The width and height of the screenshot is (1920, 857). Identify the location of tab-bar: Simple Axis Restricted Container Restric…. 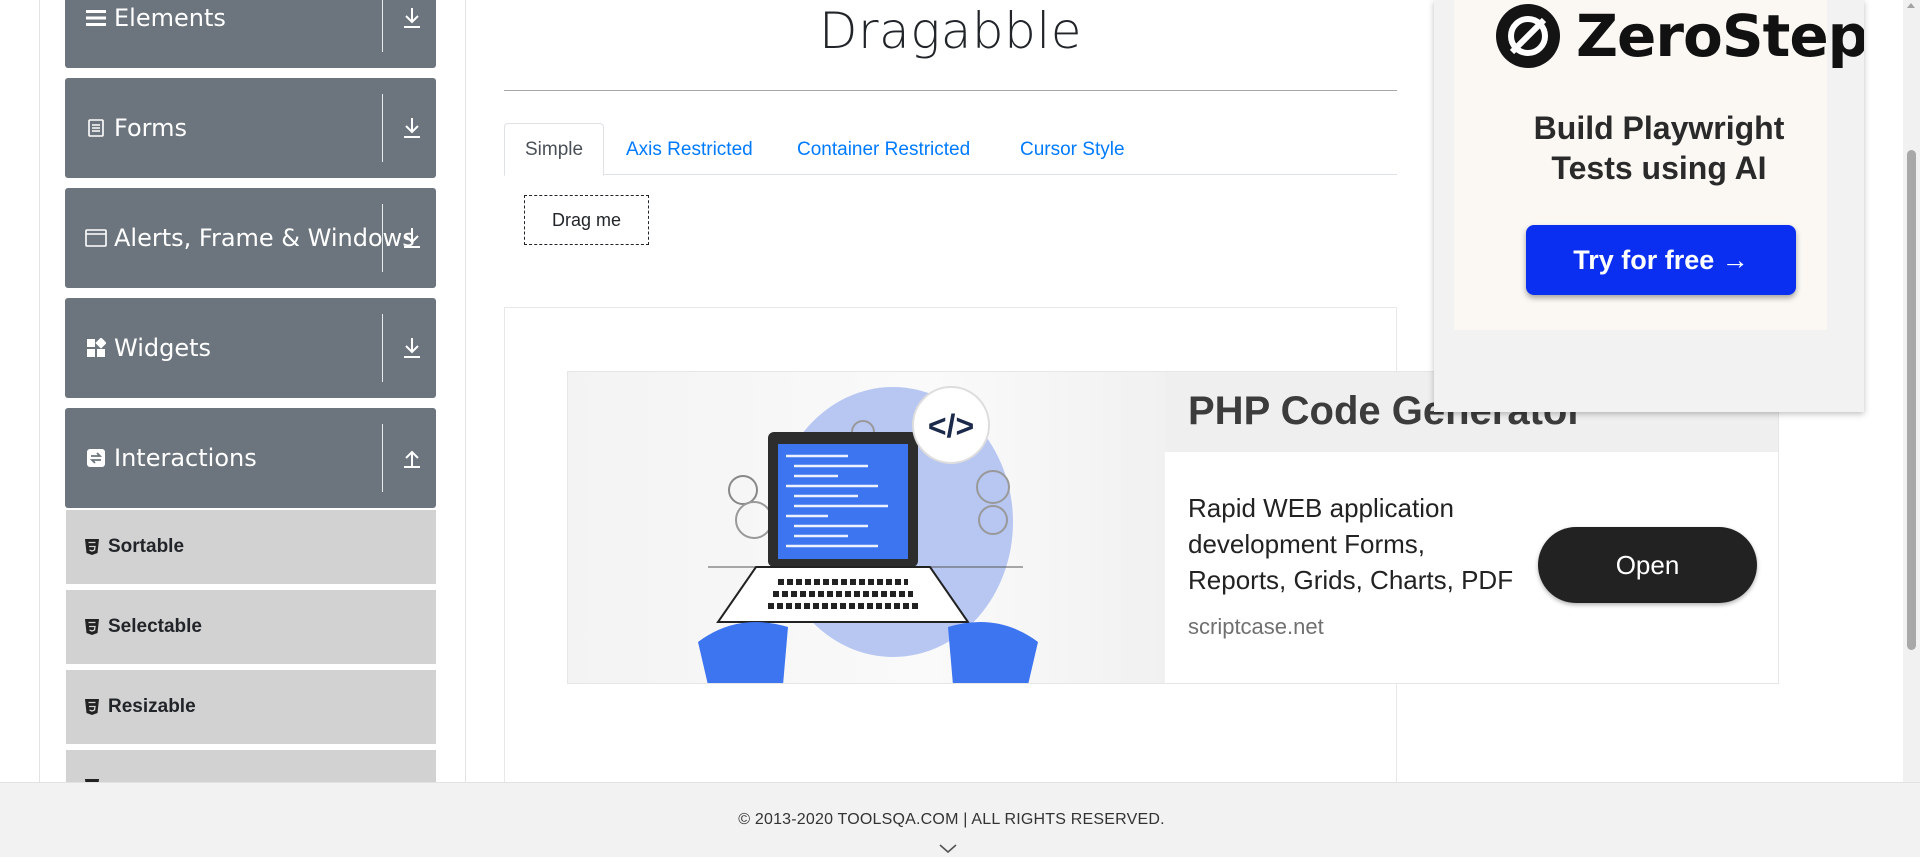
(950, 149).